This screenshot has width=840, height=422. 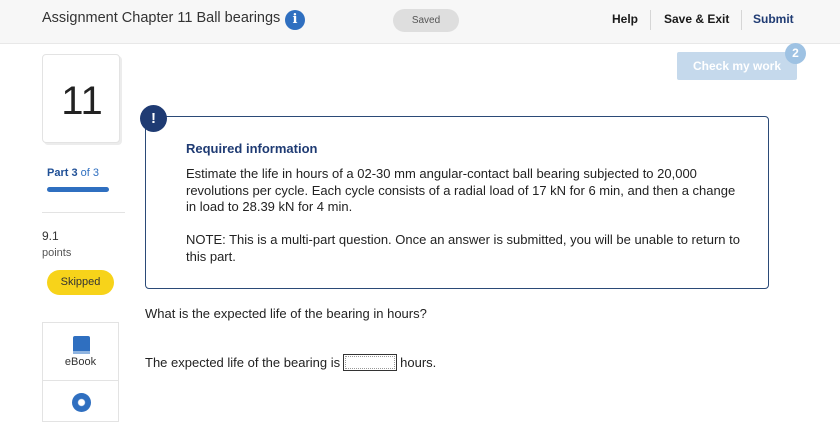 What do you see at coordinates (57, 253) in the screenshot?
I see `points-label: points` at bounding box center [57, 253].